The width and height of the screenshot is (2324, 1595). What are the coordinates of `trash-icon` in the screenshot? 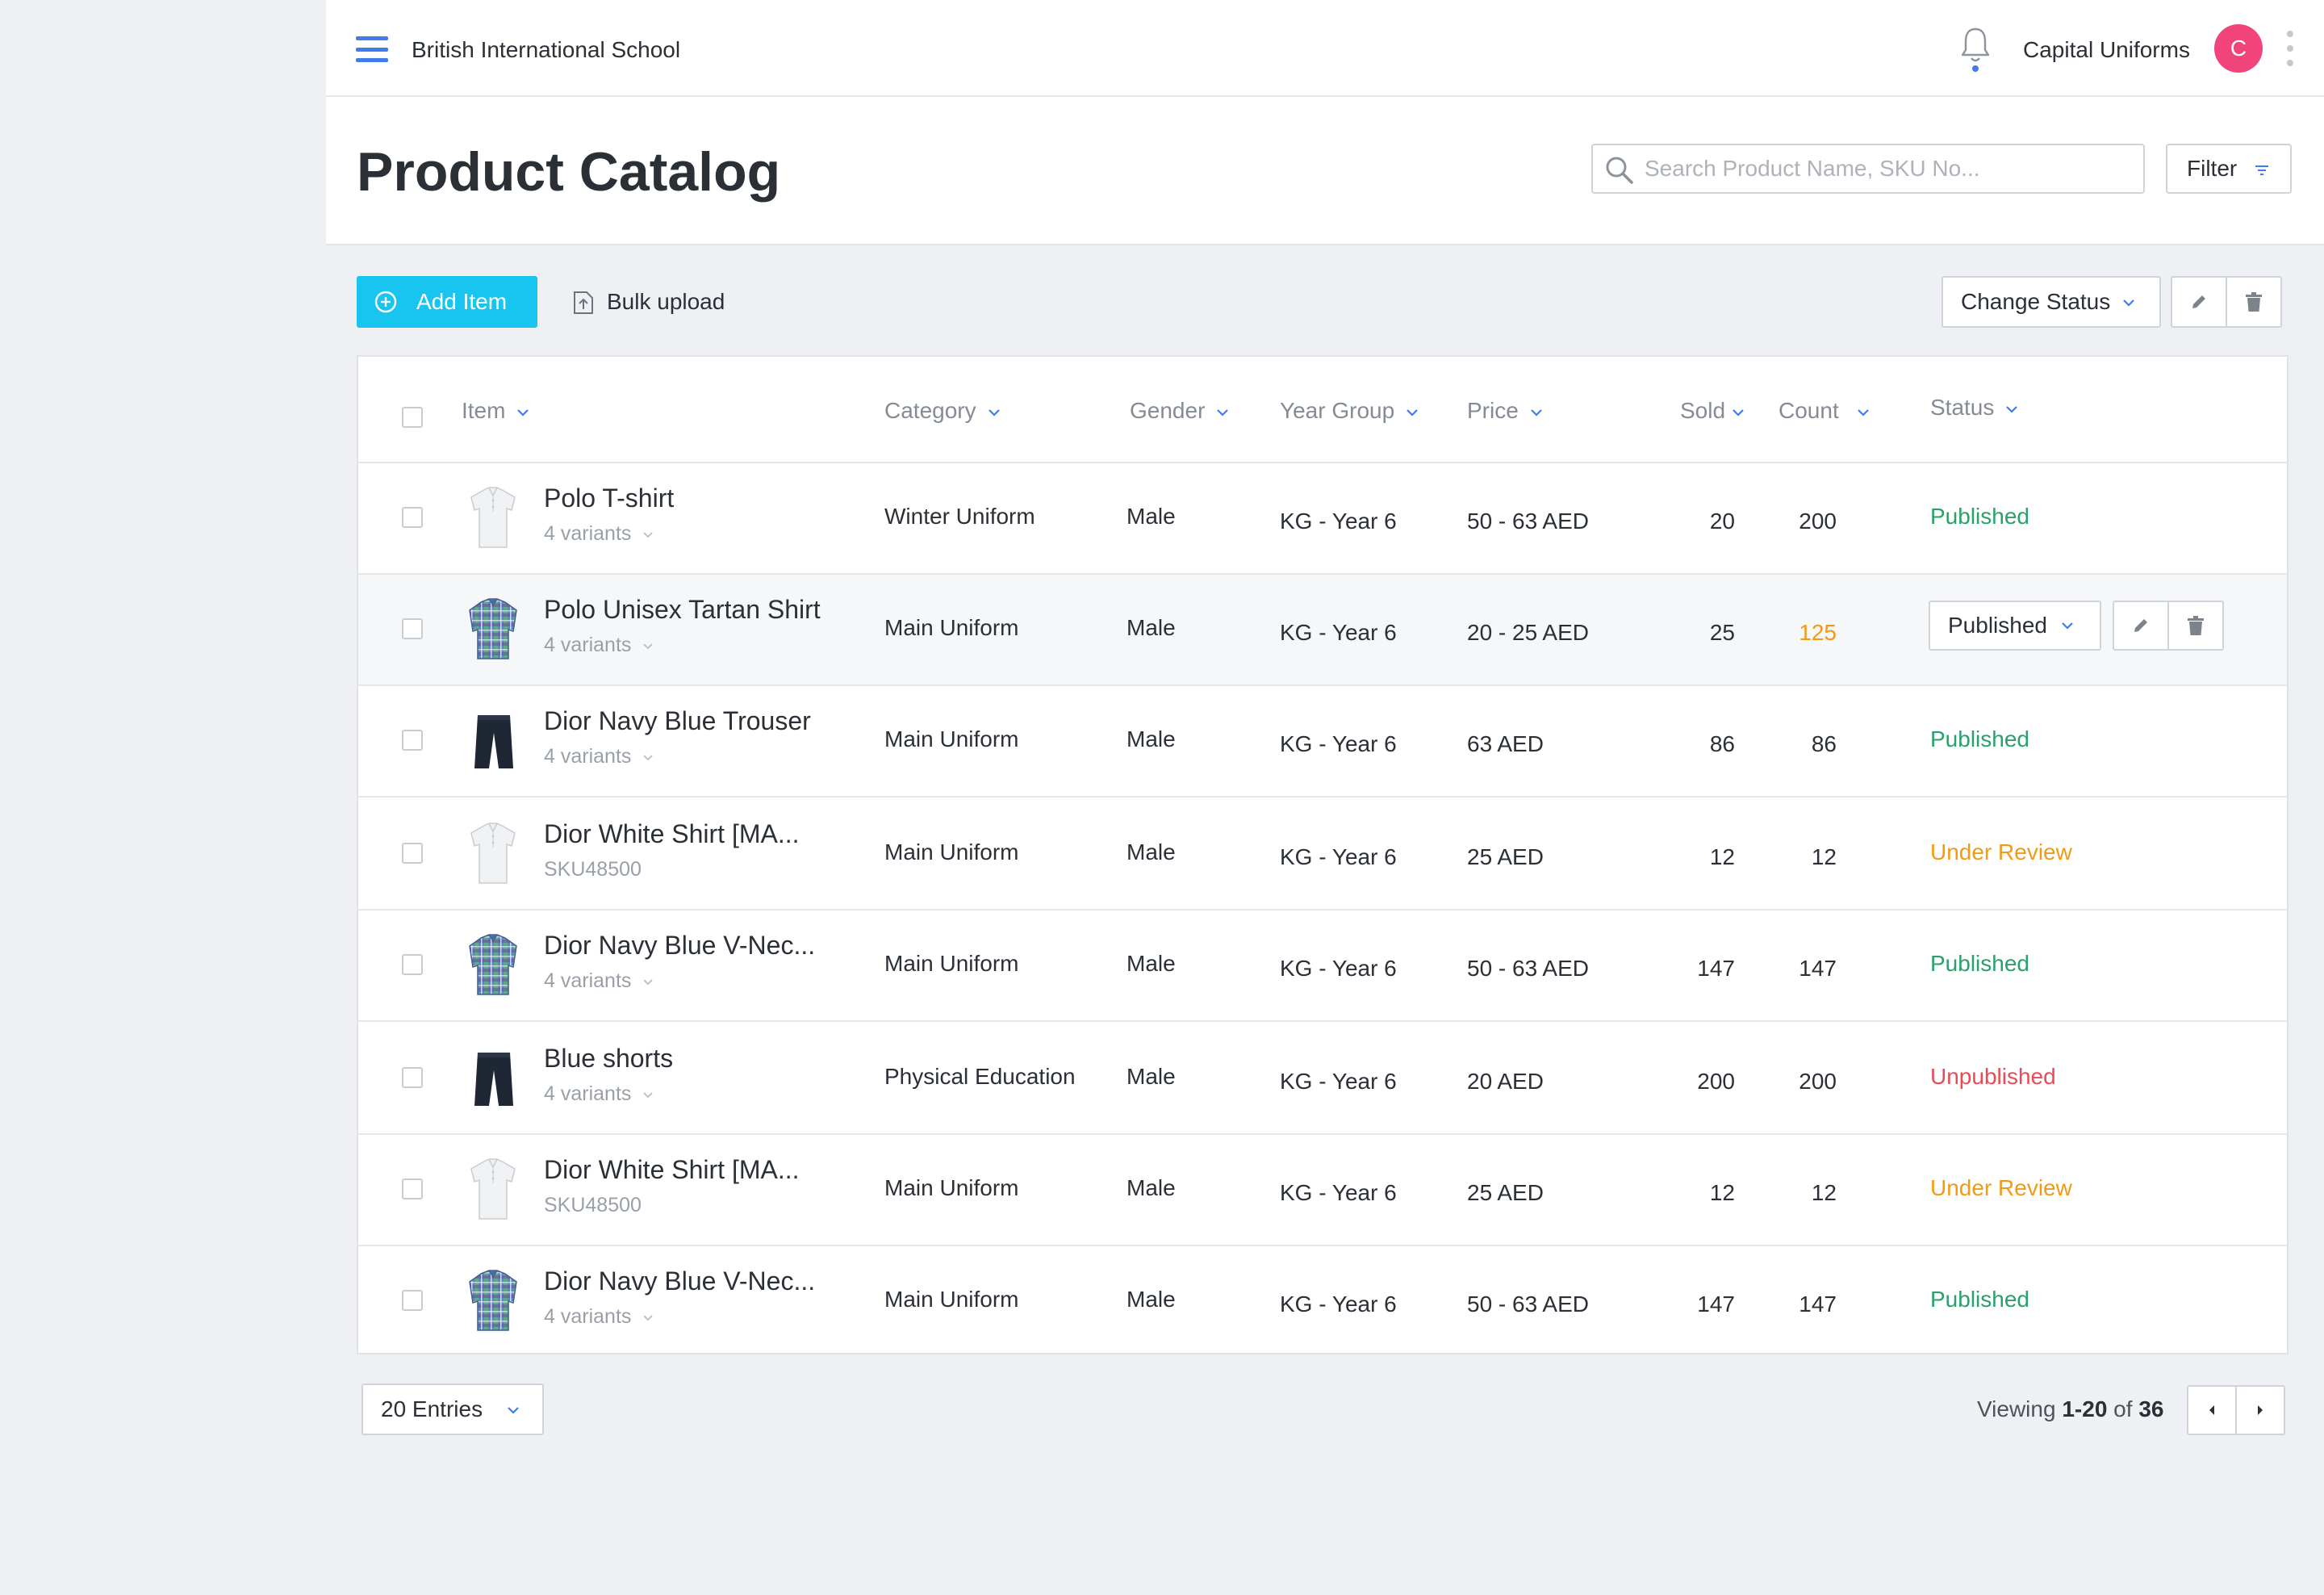 It's located at (2196, 625).